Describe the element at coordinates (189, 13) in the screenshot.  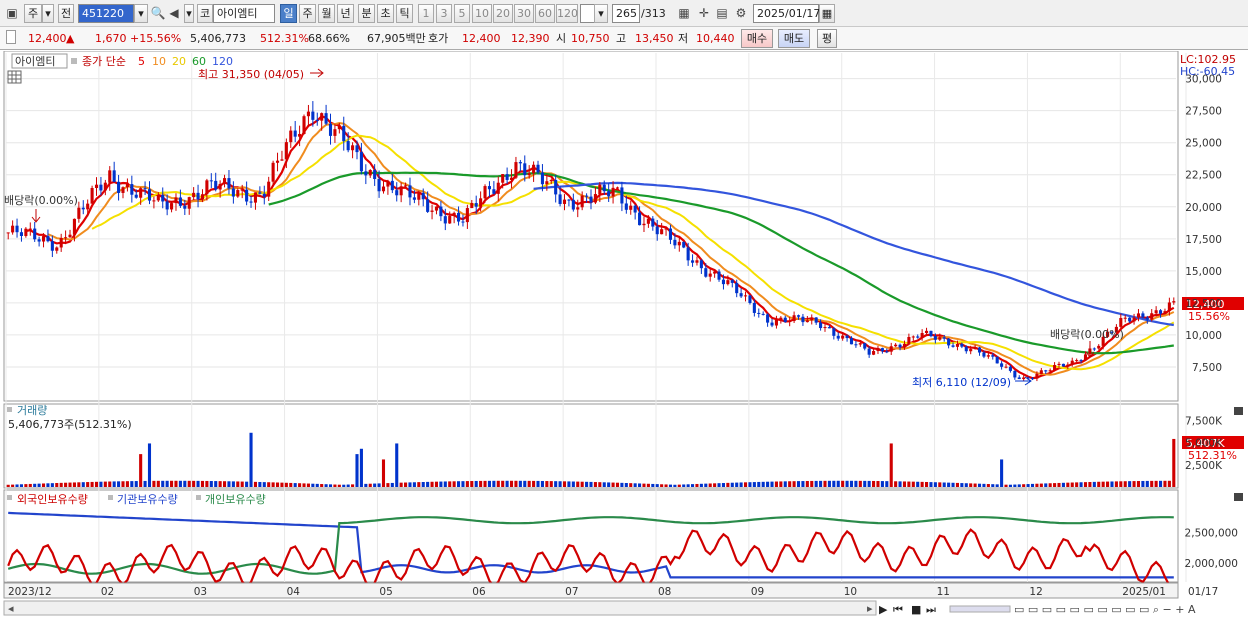
I see `speaker-dropdown-icon: ▾` at that location.